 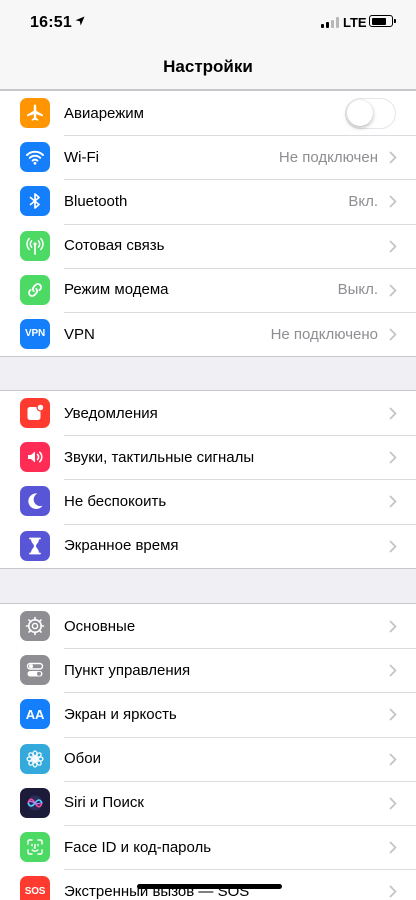 I want to click on hourglass-icon, so click(x=35, y=545).